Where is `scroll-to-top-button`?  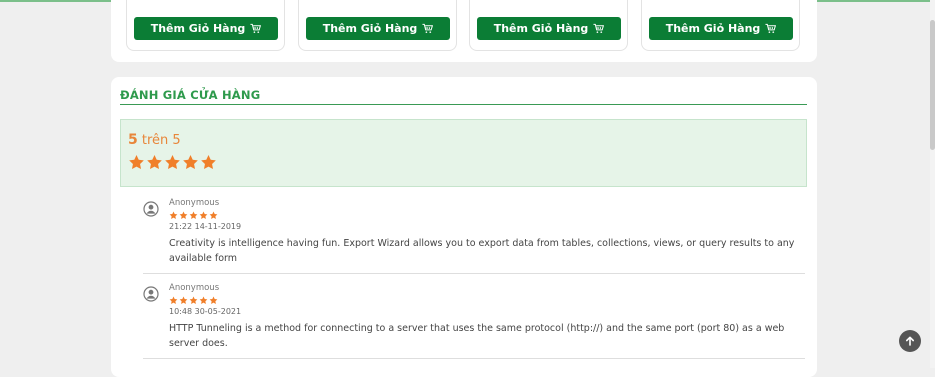 scroll-to-top-button is located at coordinates (910, 341).